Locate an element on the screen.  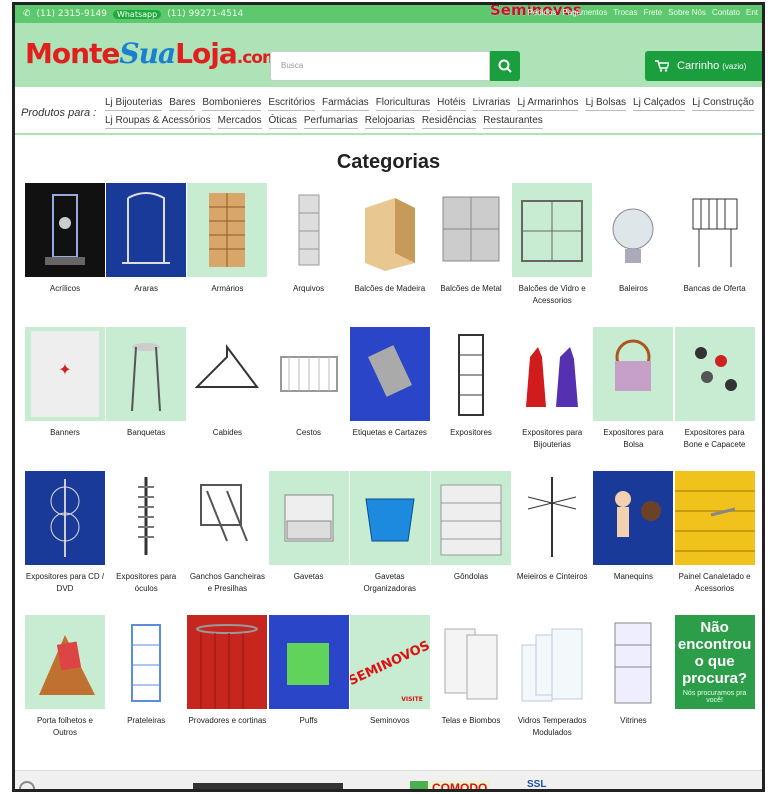
category-tile: Balcões de Madeira is located at coordinates (389, 239).